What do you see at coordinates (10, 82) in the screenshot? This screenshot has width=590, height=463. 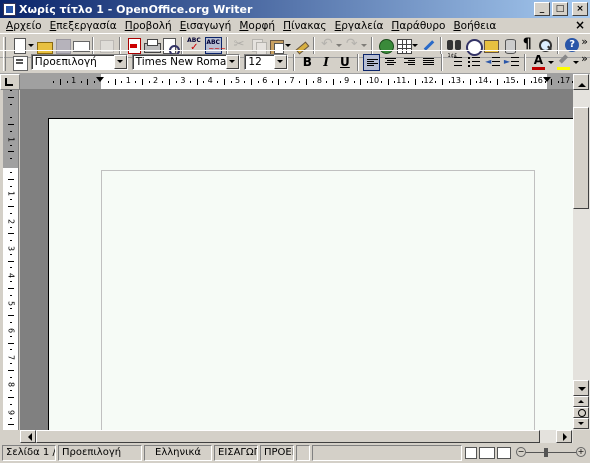 I see `tab-type-selector` at bounding box center [10, 82].